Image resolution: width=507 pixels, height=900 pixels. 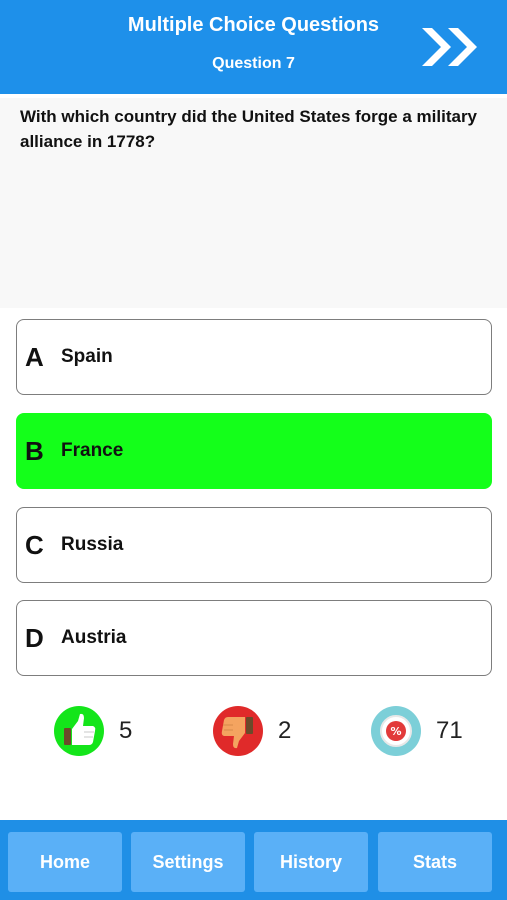 What do you see at coordinates (65, 862) in the screenshot?
I see `tab-home: Home` at bounding box center [65, 862].